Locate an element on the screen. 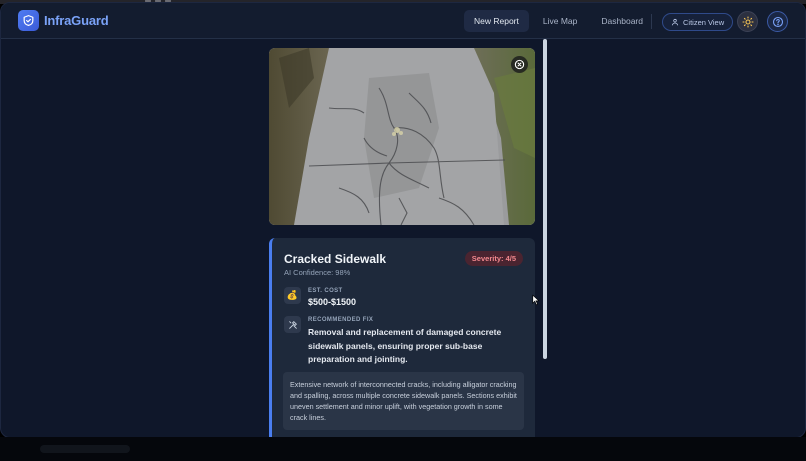 The height and width of the screenshot is (461, 806). citizen-view-button: Citizen View is located at coordinates (698, 22).